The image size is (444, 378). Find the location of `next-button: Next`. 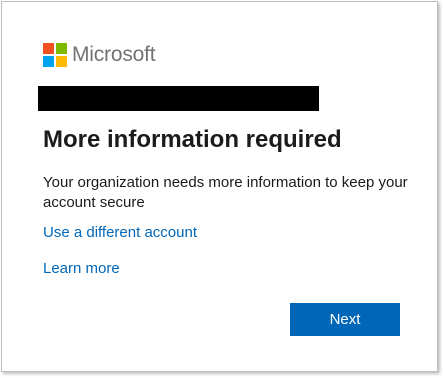

next-button: Next is located at coordinates (345, 319).